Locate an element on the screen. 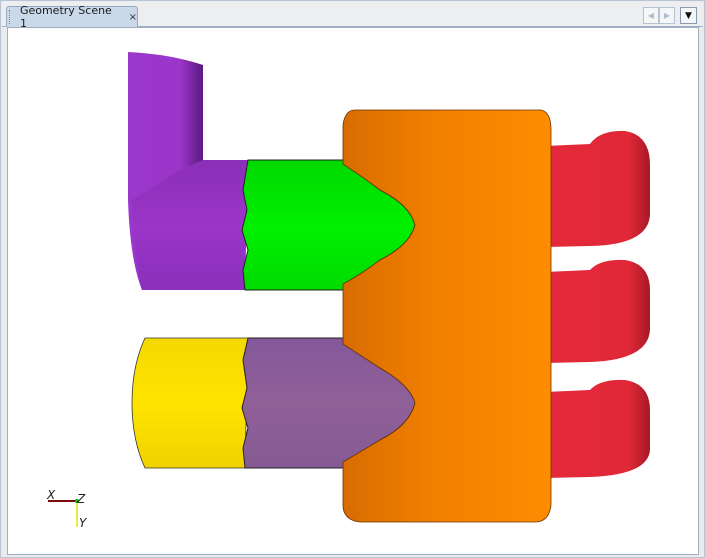 The width and height of the screenshot is (705, 558). axis-triad: X Z Y is located at coordinates (67, 509).